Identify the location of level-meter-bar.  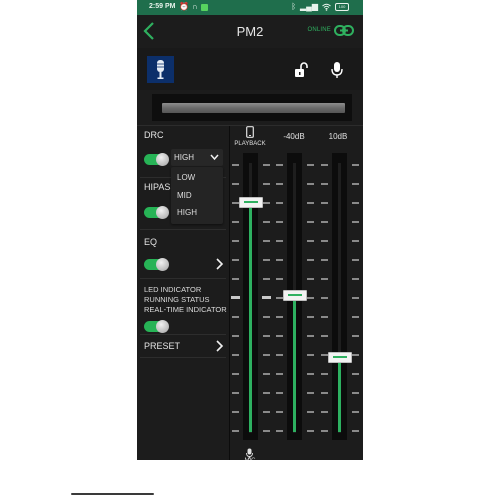
(253, 108).